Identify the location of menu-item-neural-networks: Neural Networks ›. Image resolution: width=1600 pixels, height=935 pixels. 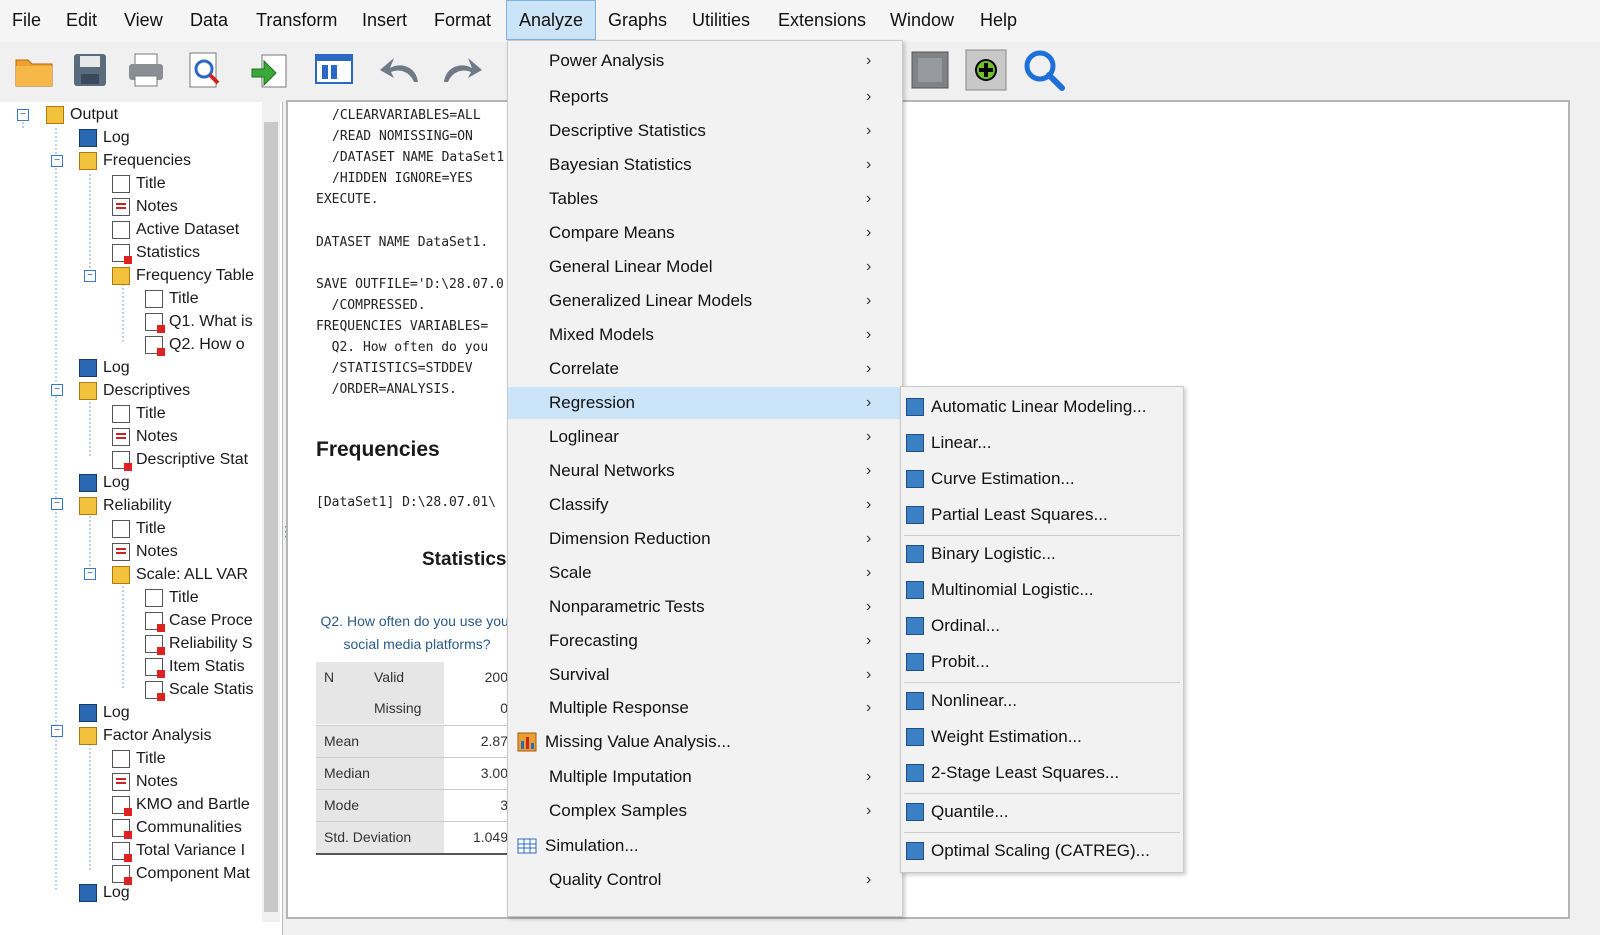
(705, 471).